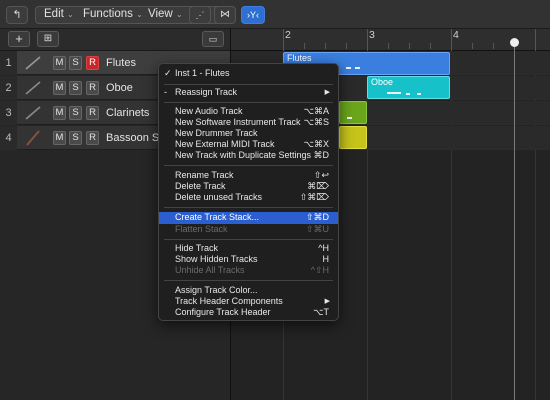 Image resolution: width=550 pixels, height=400 pixels. I want to click on track-name: Flutes, so click(121, 63).